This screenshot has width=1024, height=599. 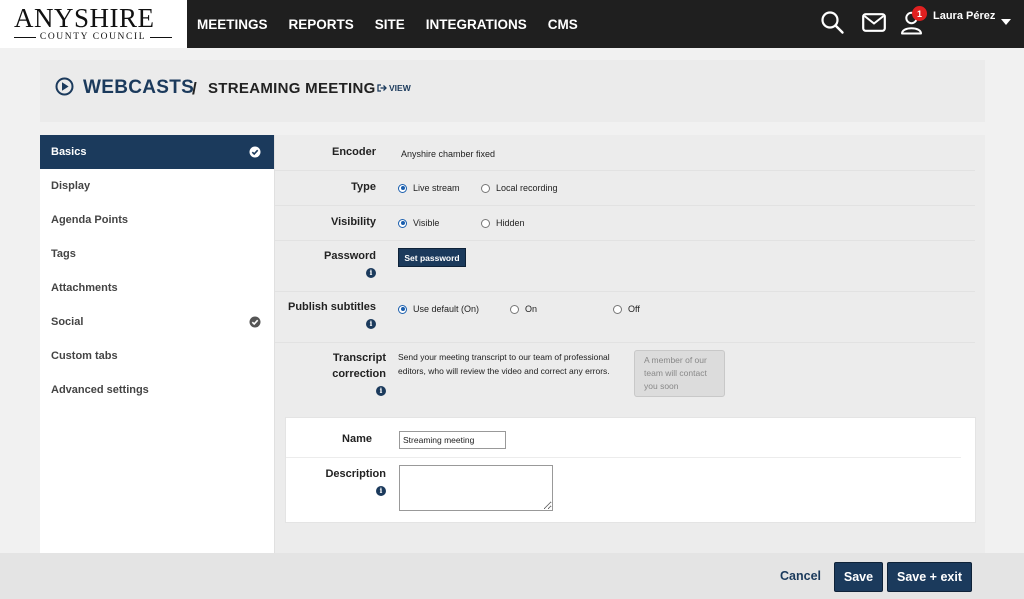 What do you see at coordinates (874, 22) in the screenshot?
I see `mail-icon` at bounding box center [874, 22].